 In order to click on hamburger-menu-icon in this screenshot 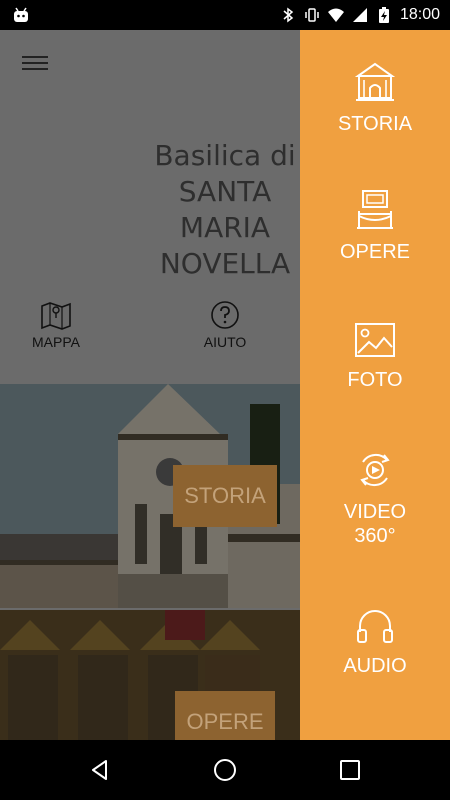, I will do `click(35, 63)`.